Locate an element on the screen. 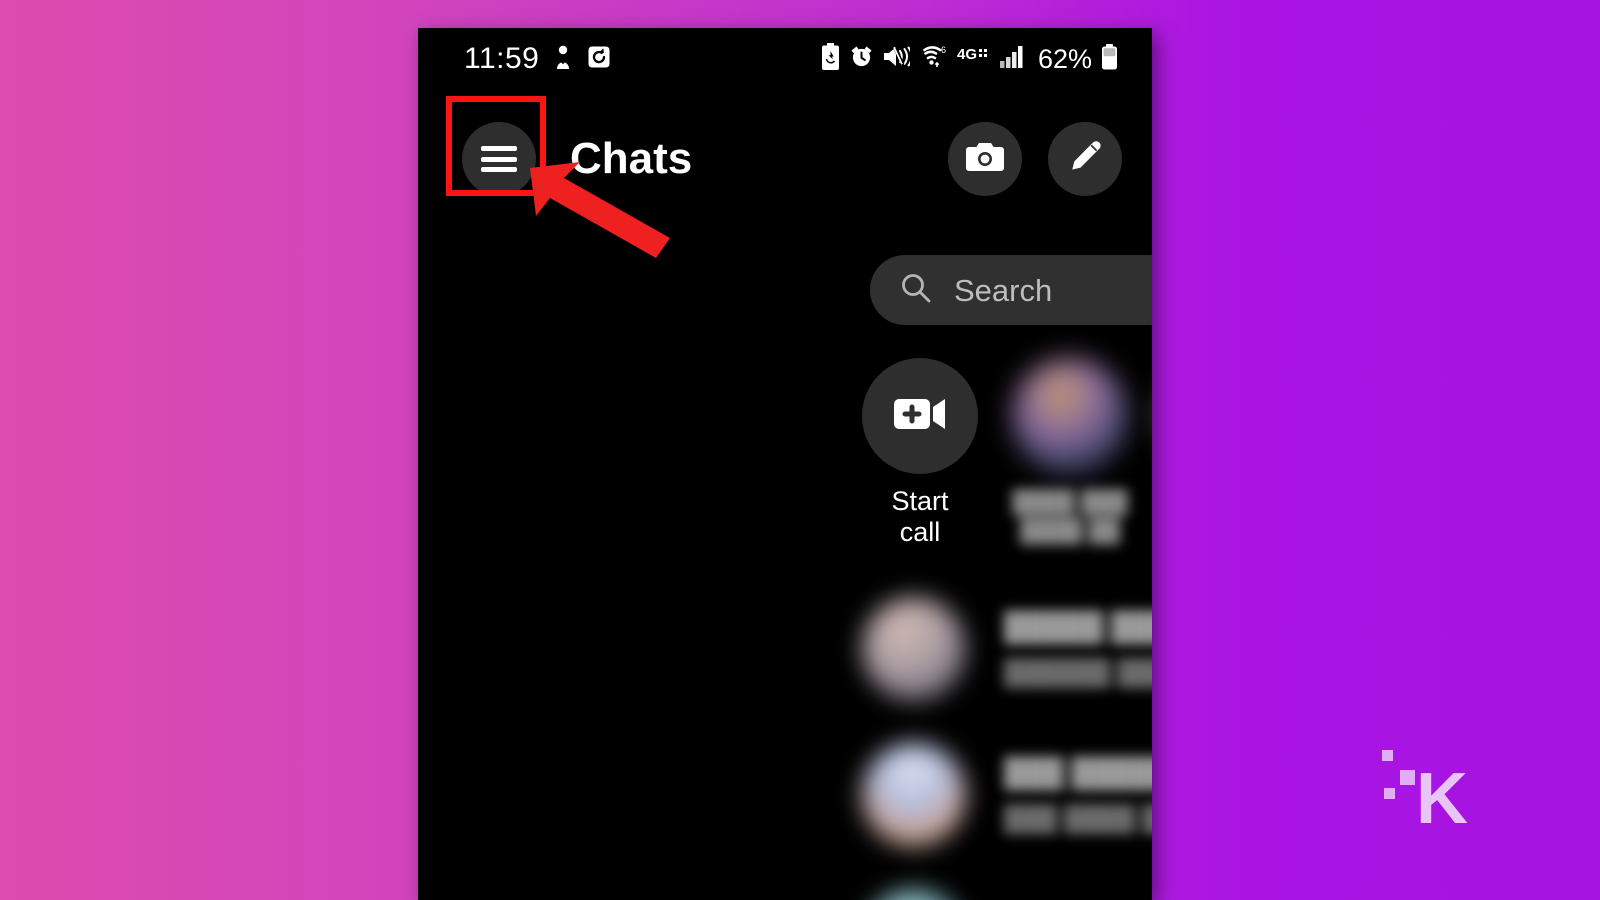  brand-watermark: K is located at coordinates (1433, 783).